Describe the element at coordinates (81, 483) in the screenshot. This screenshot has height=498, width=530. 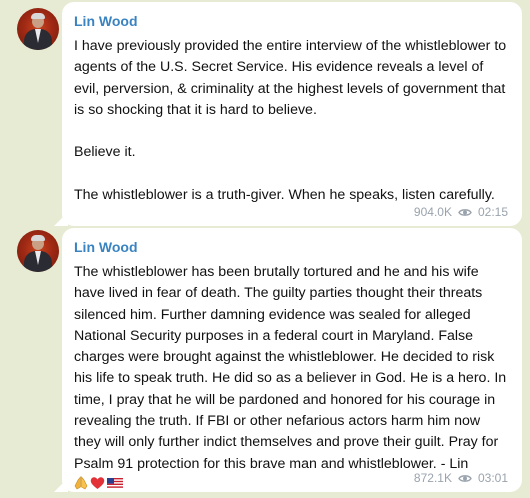
I see `folded-hands-emoji` at that location.